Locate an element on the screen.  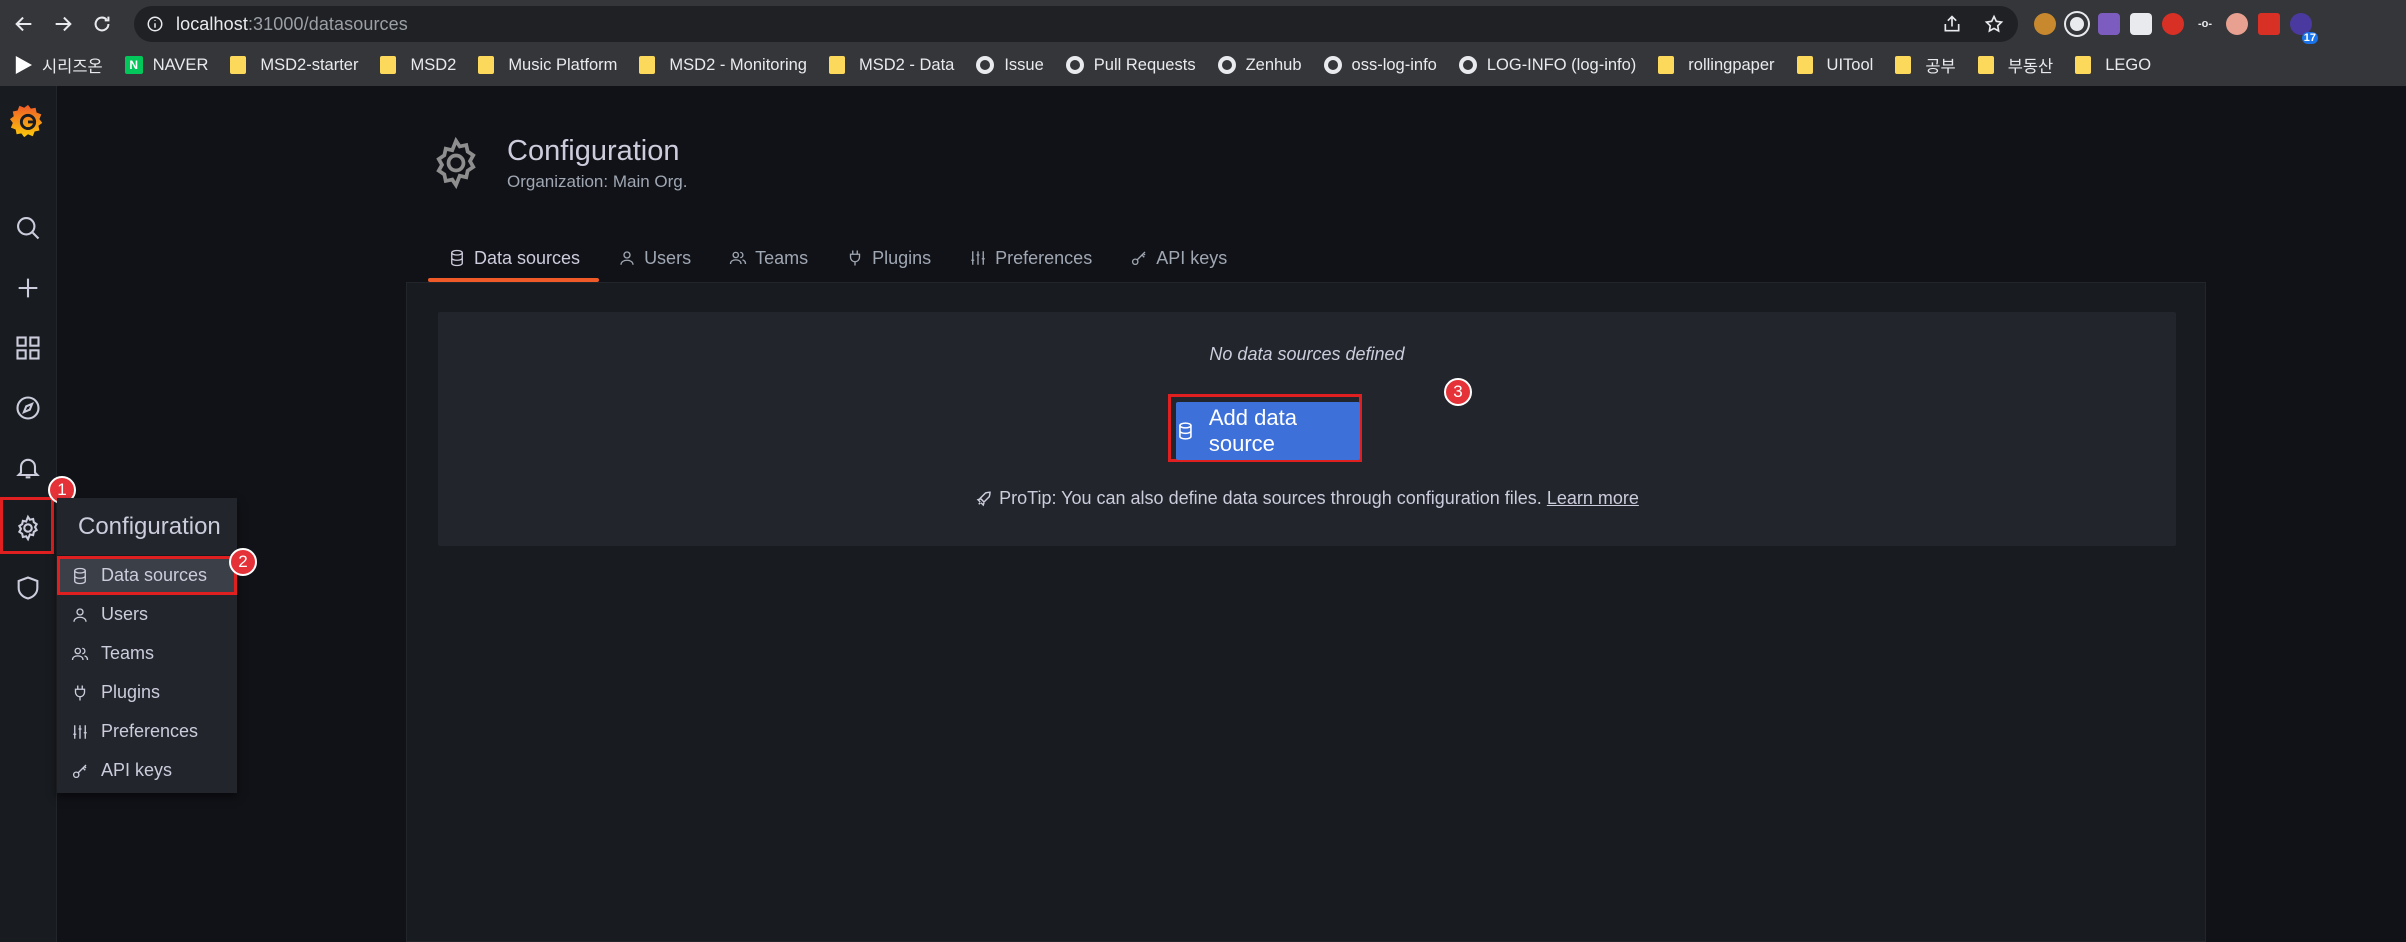
user-icon is located at coordinates (627, 258).